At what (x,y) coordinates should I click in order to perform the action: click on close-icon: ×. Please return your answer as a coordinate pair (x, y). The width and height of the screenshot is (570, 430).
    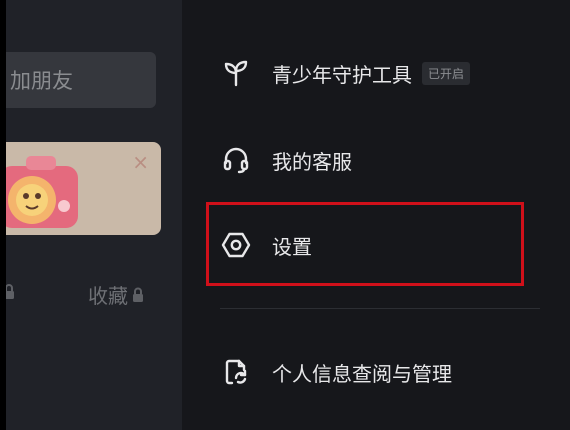
    Looking at the image, I should click on (140, 162).